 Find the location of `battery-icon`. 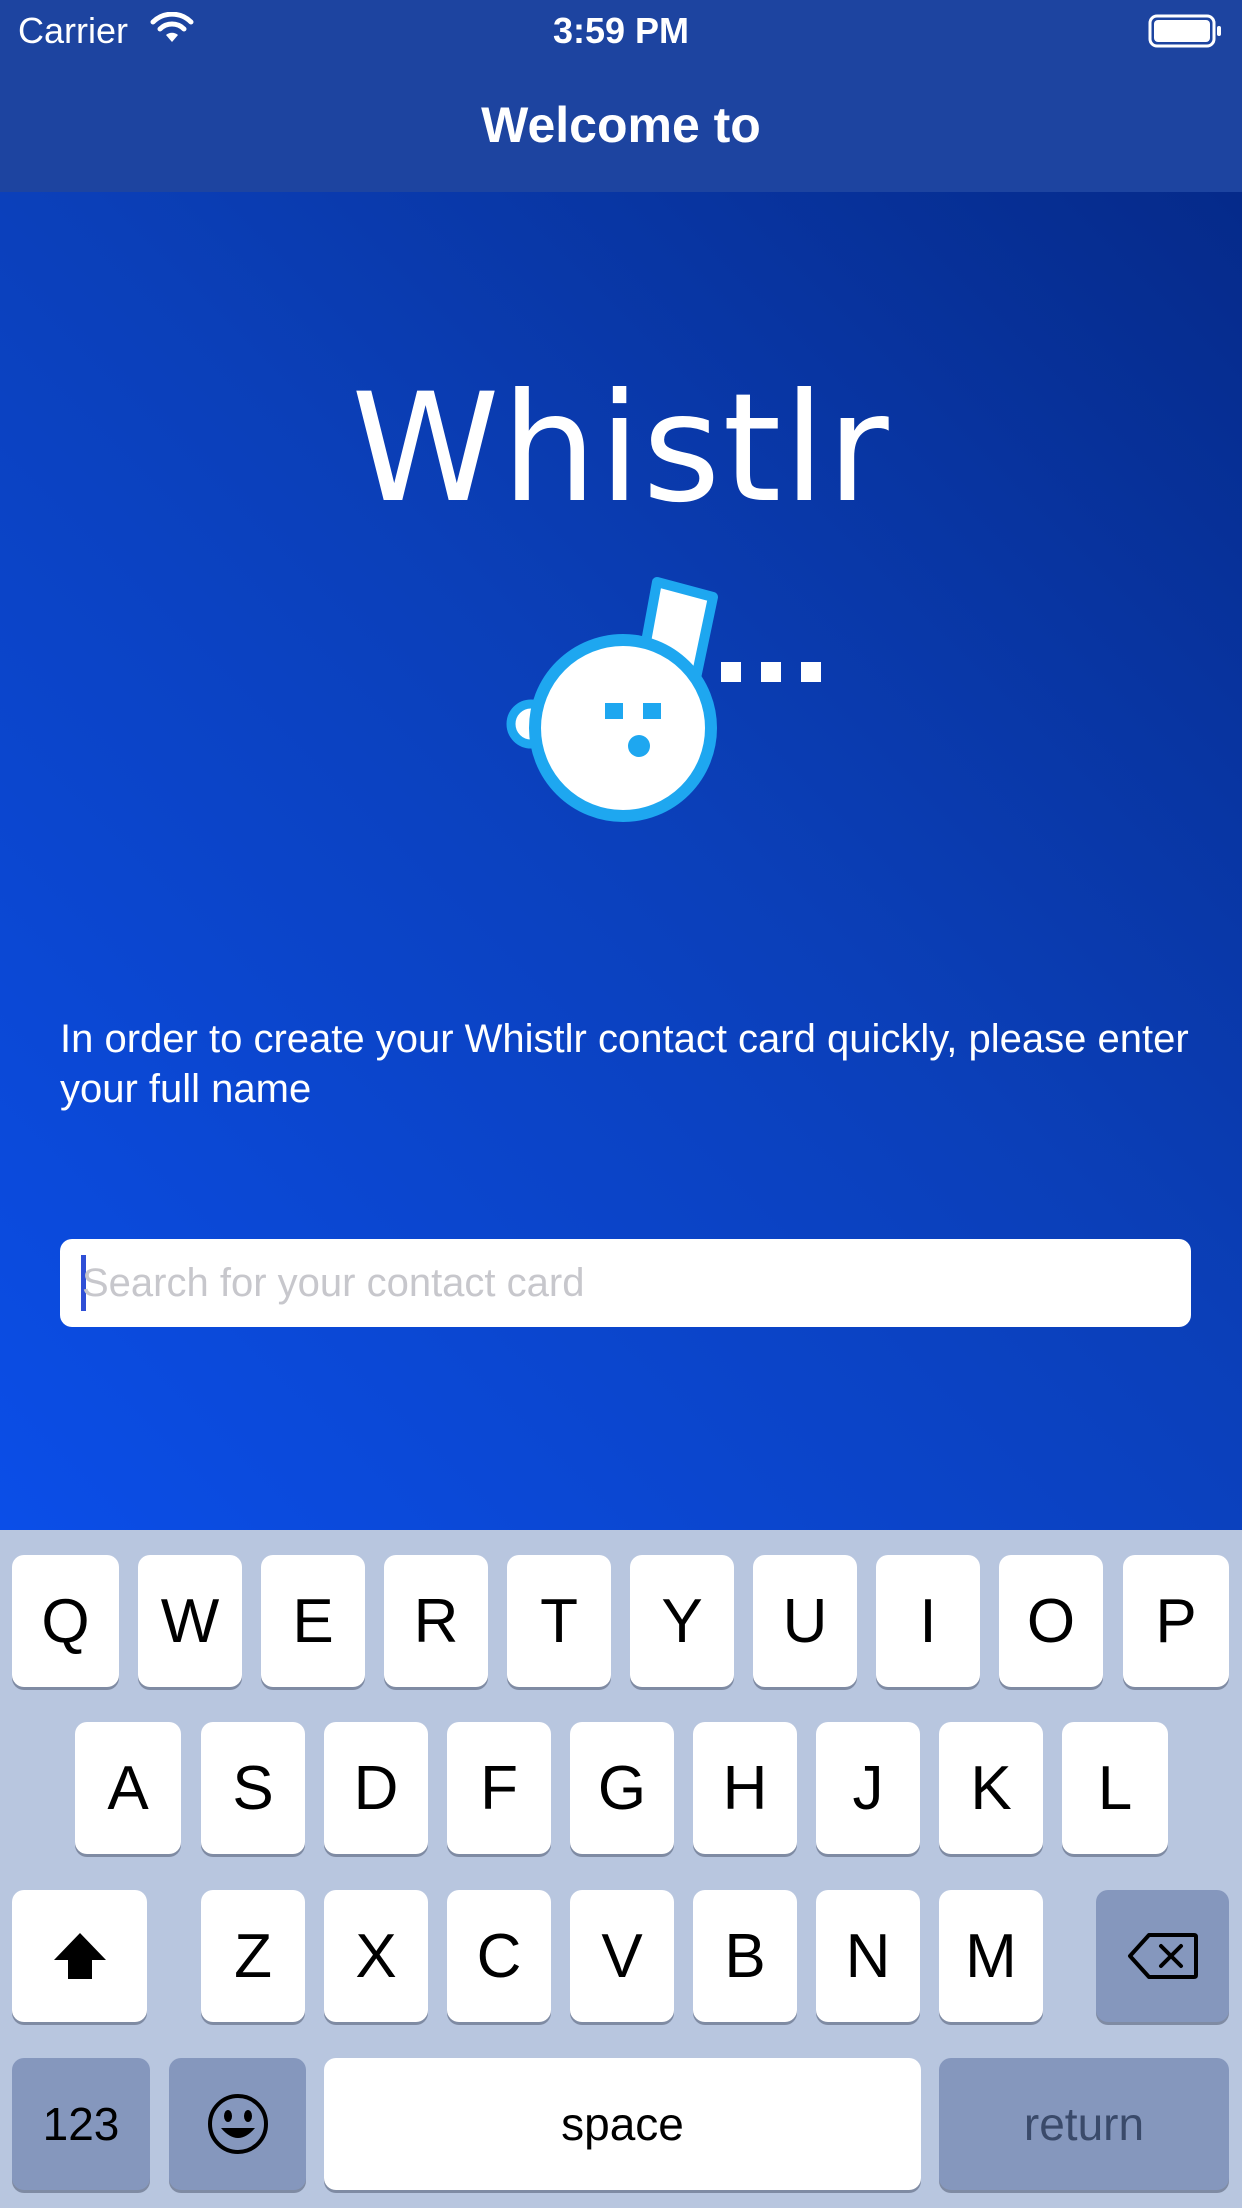

battery-icon is located at coordinates (1184, 31).